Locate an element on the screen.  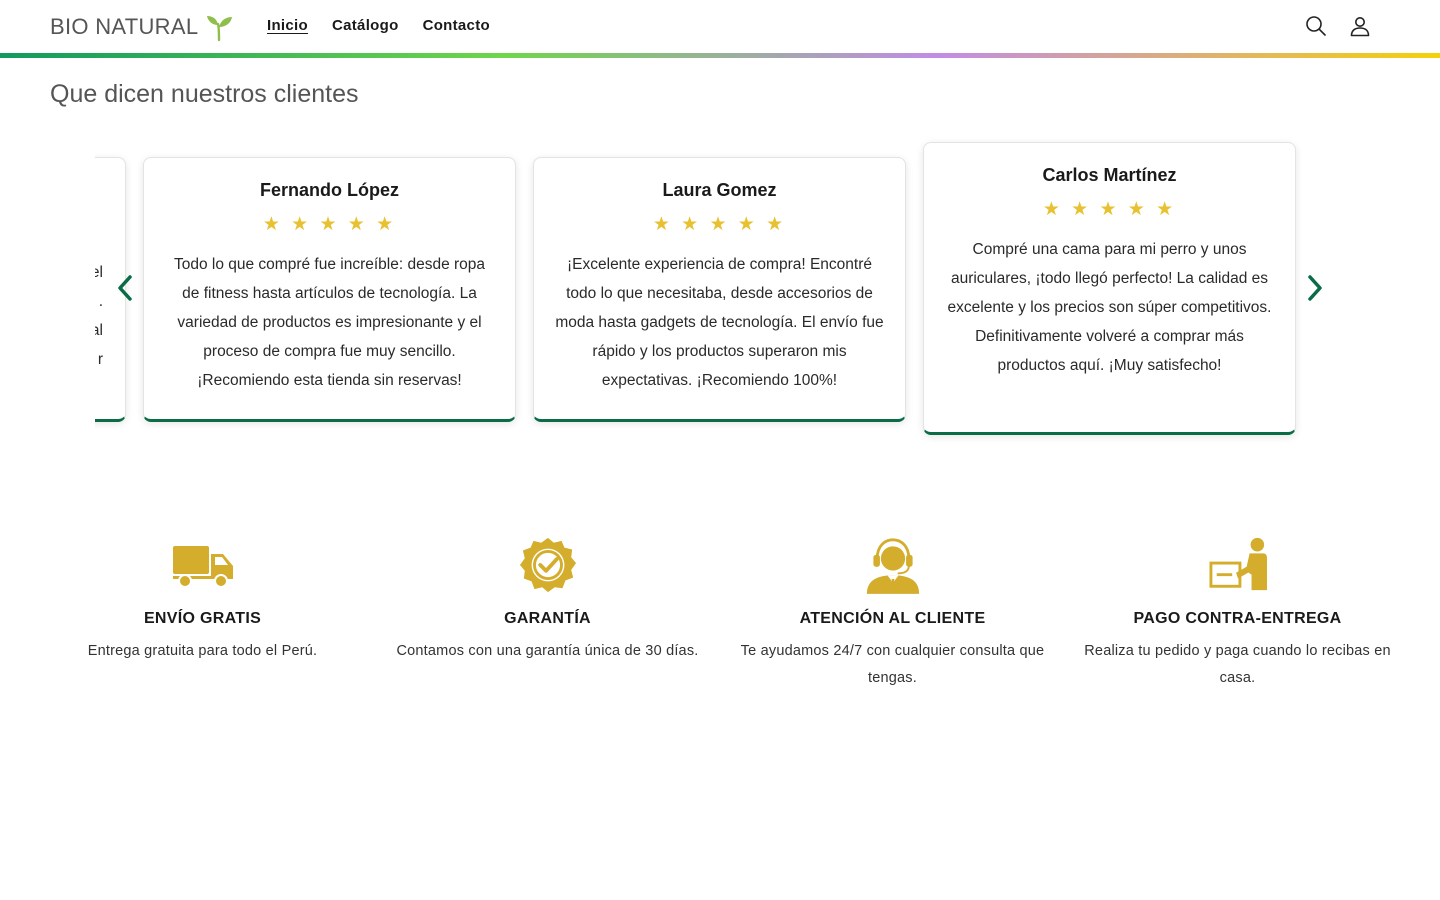
carousel-next-button is located at coordinates (1315, 288).